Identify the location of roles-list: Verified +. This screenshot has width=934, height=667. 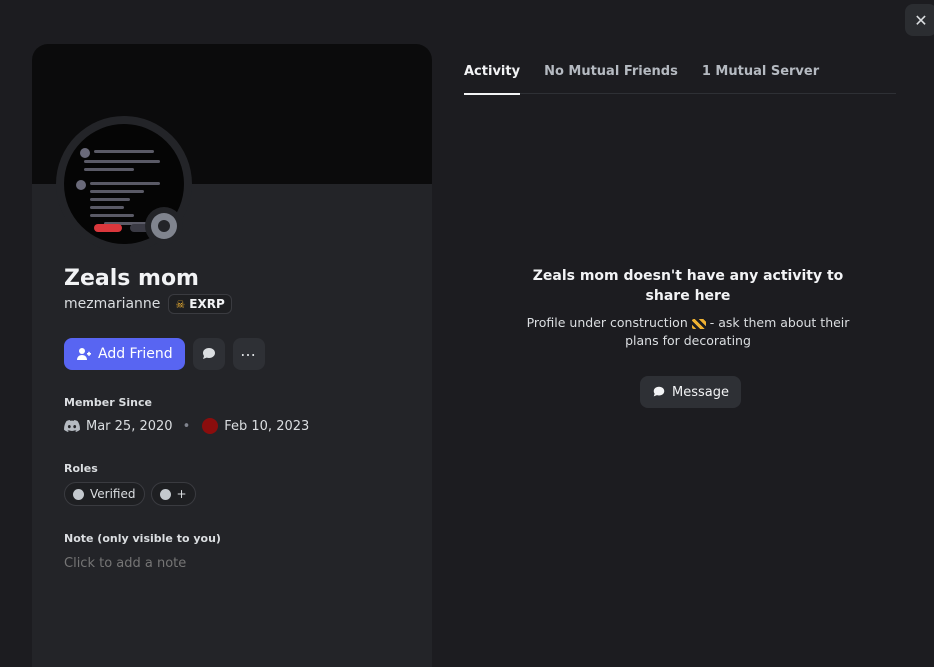
(130, 494).